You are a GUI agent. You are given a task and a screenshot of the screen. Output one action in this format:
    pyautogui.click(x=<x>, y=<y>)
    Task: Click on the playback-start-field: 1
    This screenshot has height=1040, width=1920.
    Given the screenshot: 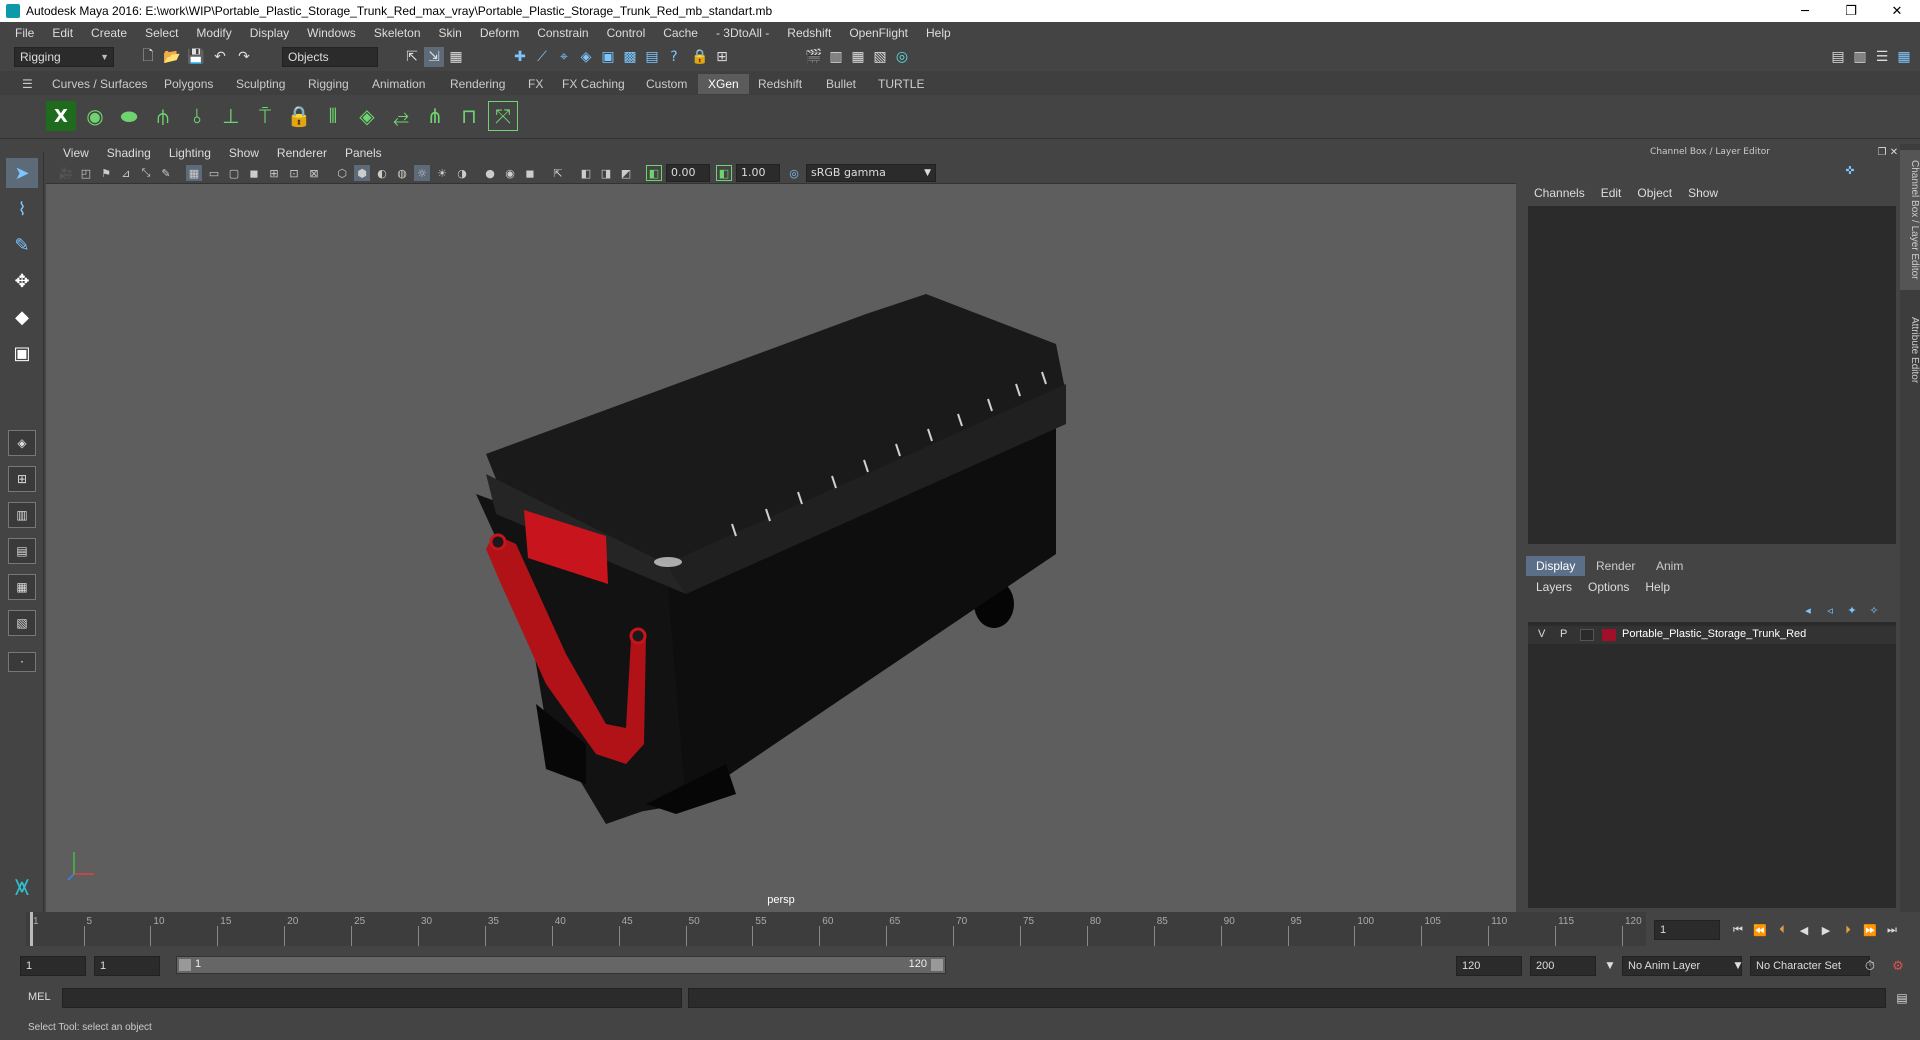 What is the action you would take?
    pyautogui.click(x=127, y=966)
    